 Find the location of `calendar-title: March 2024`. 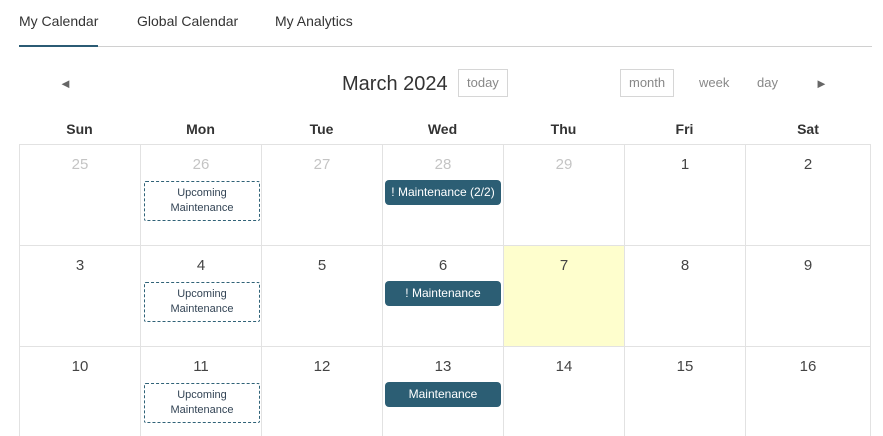

calendar-title: March 2024 is located at coordinates (395, 84).